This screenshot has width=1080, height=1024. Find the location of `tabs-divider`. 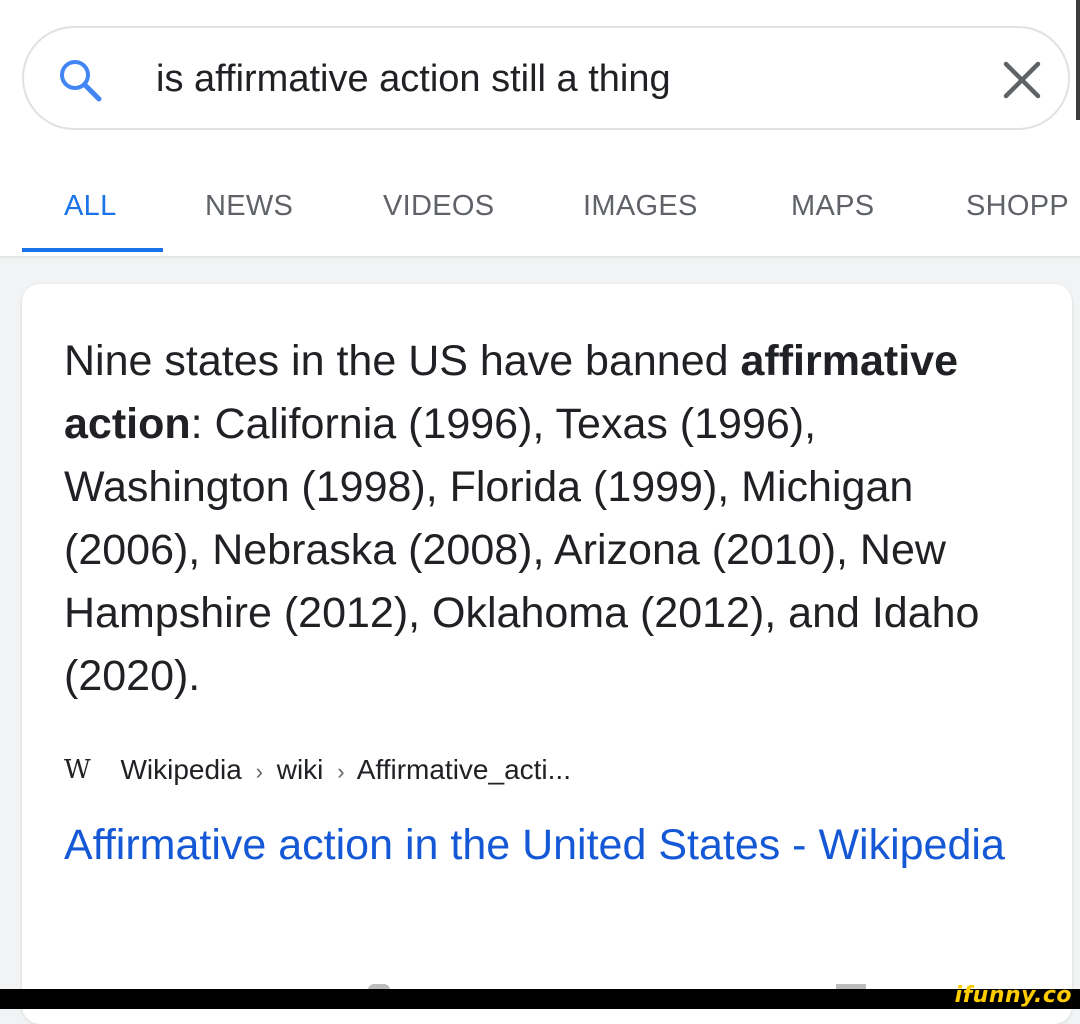

tabs-divider is located at coordinates (540, 257).